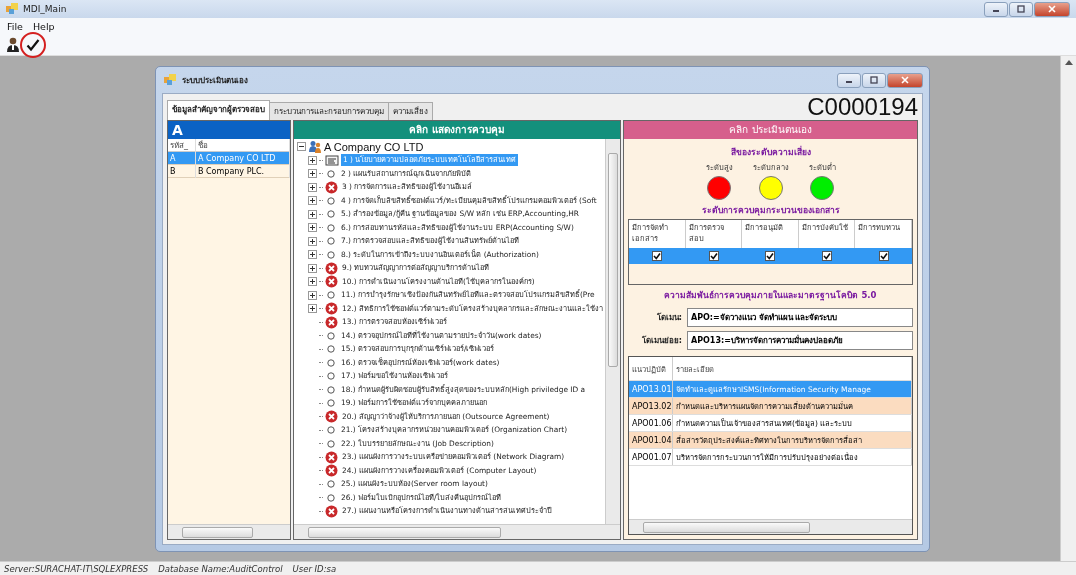  I want to click on table-cell: APO01.06, so click(651, 423).